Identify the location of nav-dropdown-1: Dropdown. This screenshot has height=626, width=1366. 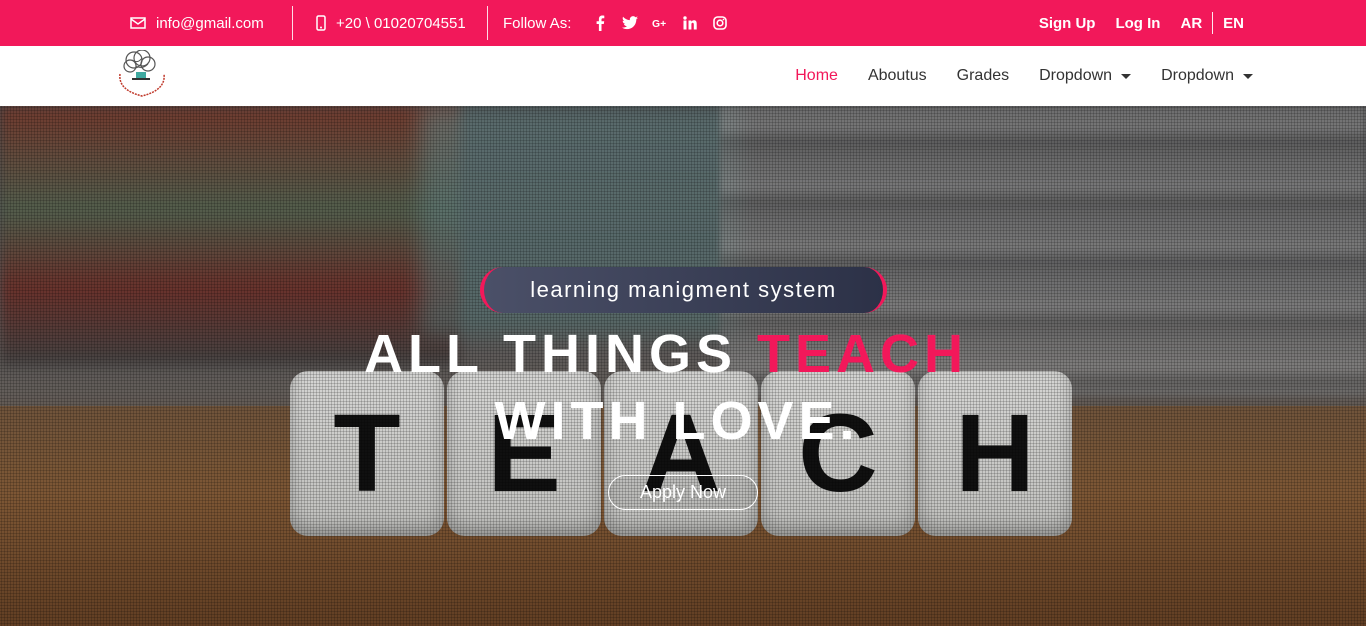
(1085, 76).